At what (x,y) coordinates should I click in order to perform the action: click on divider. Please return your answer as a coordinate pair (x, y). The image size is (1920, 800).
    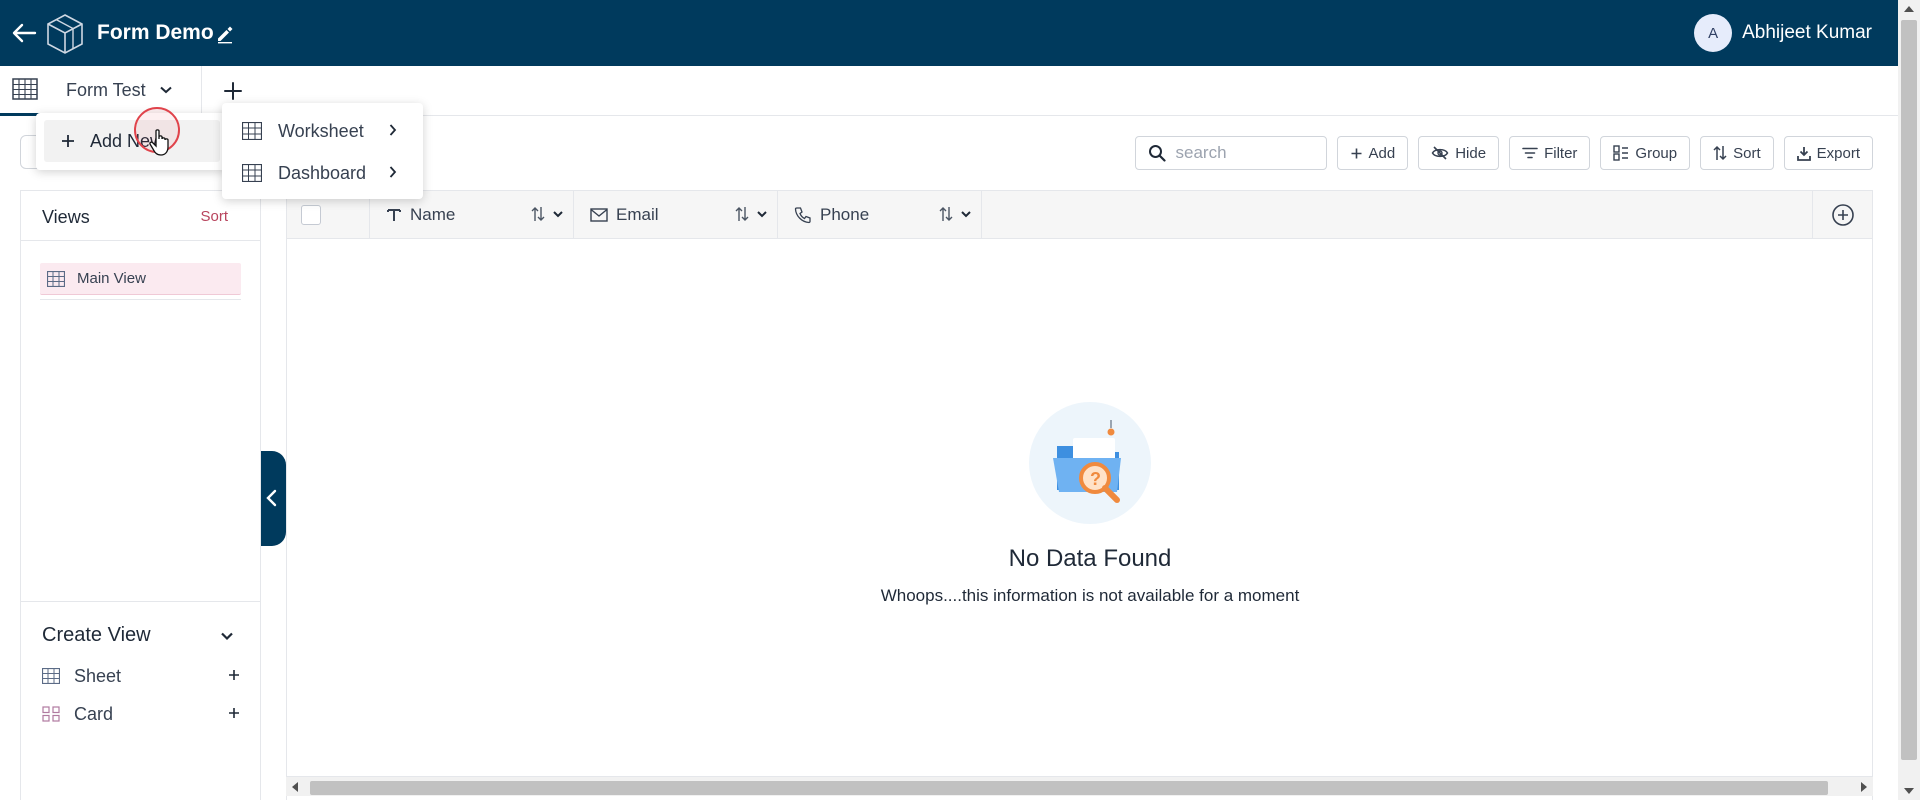
    Looking at the image, I should click on (140, 299).